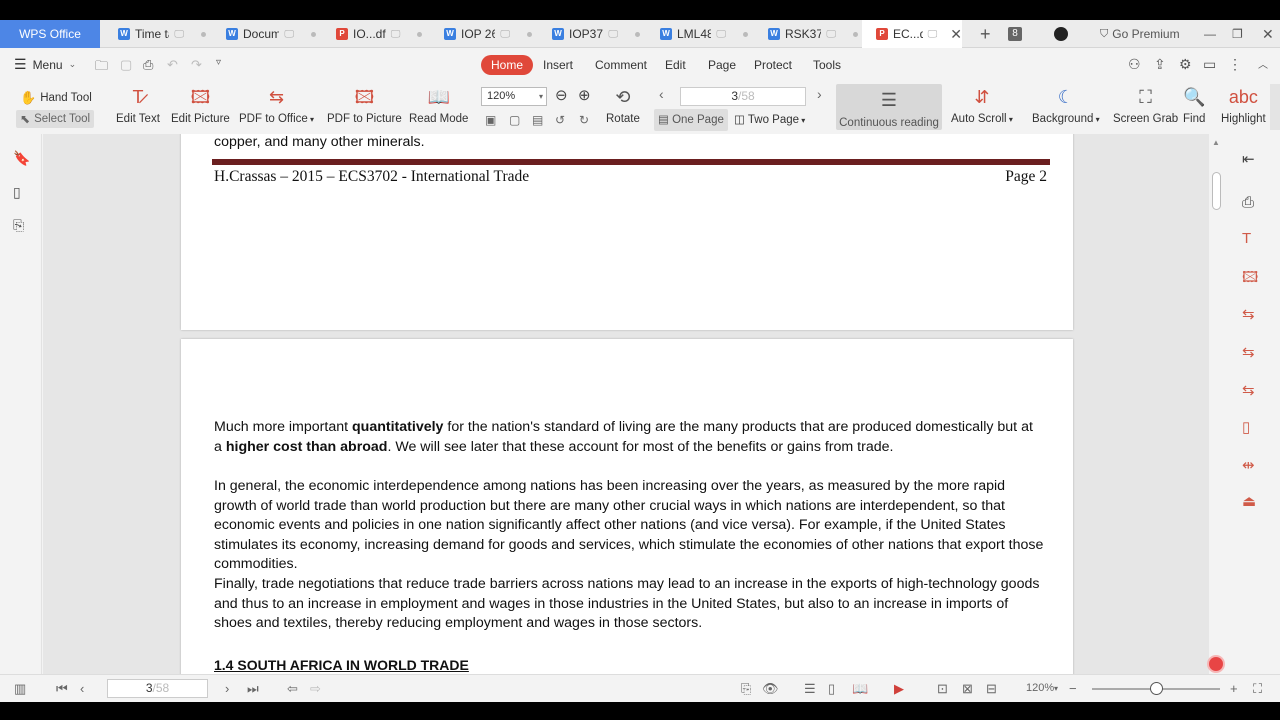 The width and height of the screenshot is (1280, 720). I want to click on ribbon-tab-insert: Insert, so click(558, 65).